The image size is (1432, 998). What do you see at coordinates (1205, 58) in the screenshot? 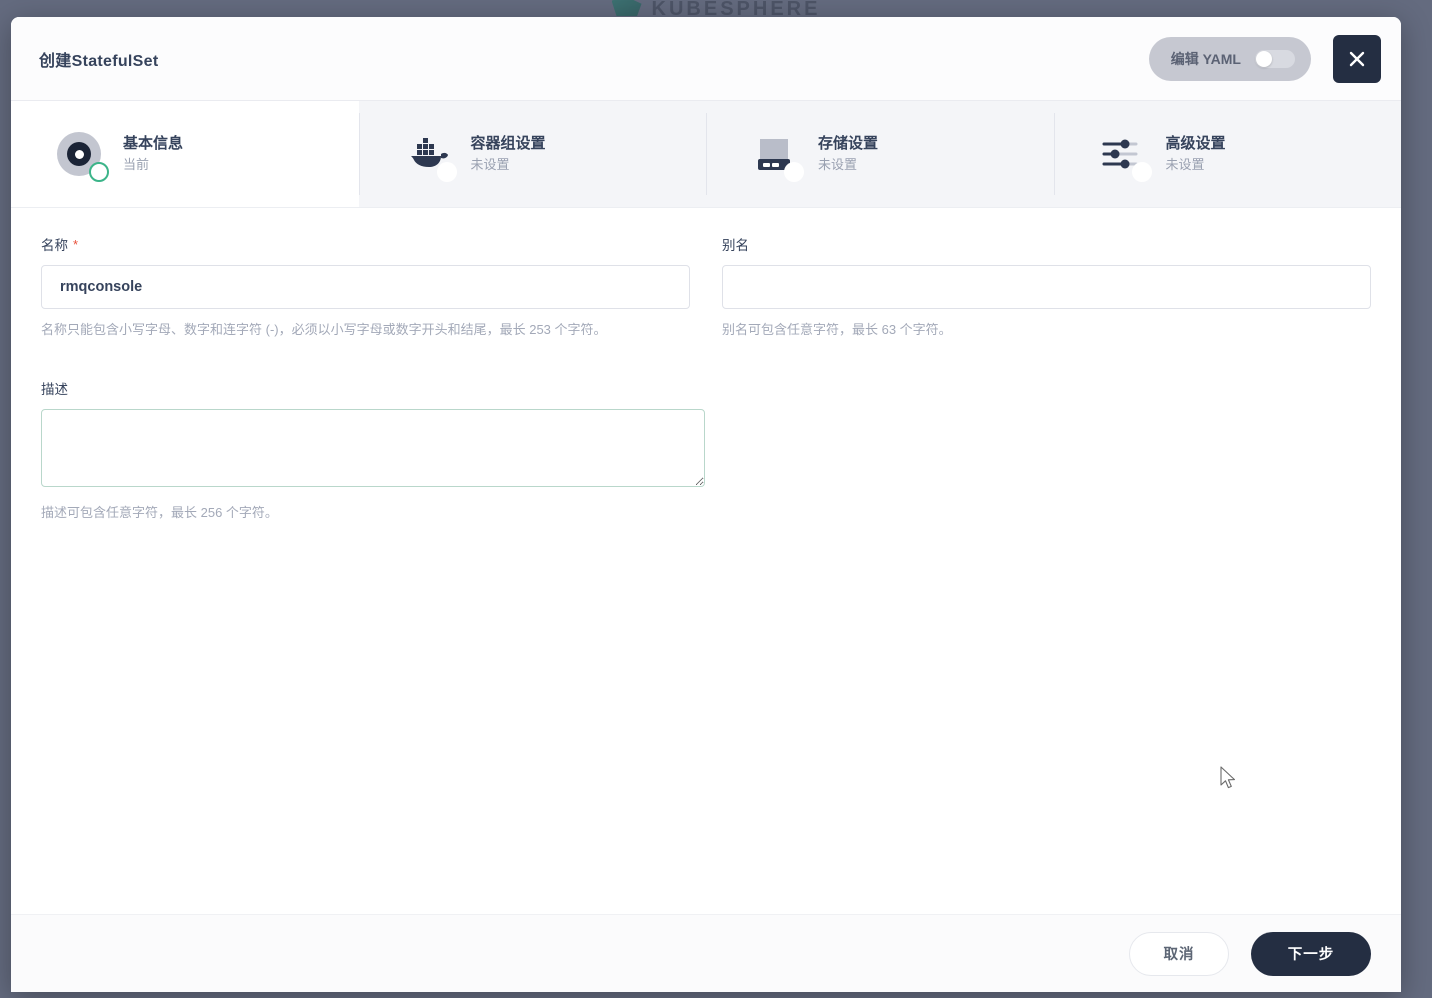
I see `edit-yaml-label: 编辑 YAML` at bounding box center [1205, 58].